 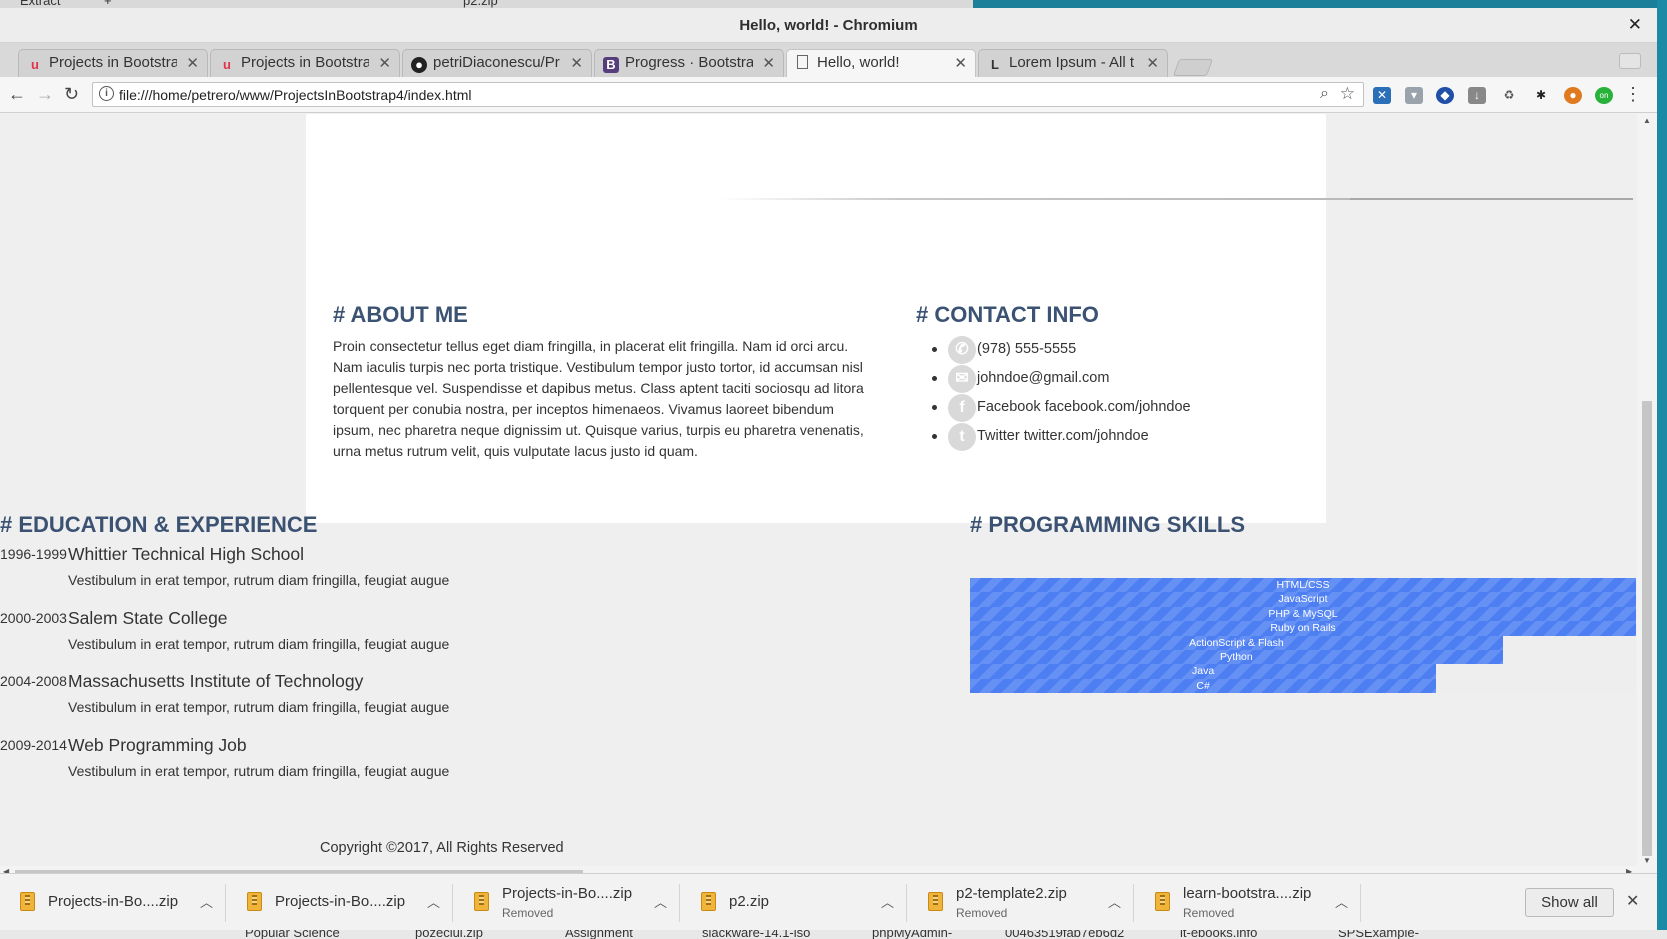 I want to click on window-close-icon: ✕, so click(x=1635, y=25).